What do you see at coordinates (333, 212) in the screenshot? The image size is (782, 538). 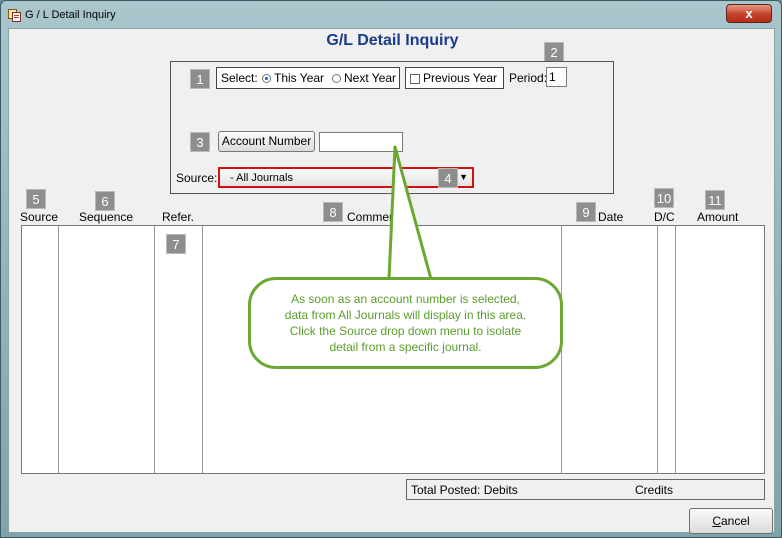 I see `marker-8: 8` at bounding box center [333, 212].